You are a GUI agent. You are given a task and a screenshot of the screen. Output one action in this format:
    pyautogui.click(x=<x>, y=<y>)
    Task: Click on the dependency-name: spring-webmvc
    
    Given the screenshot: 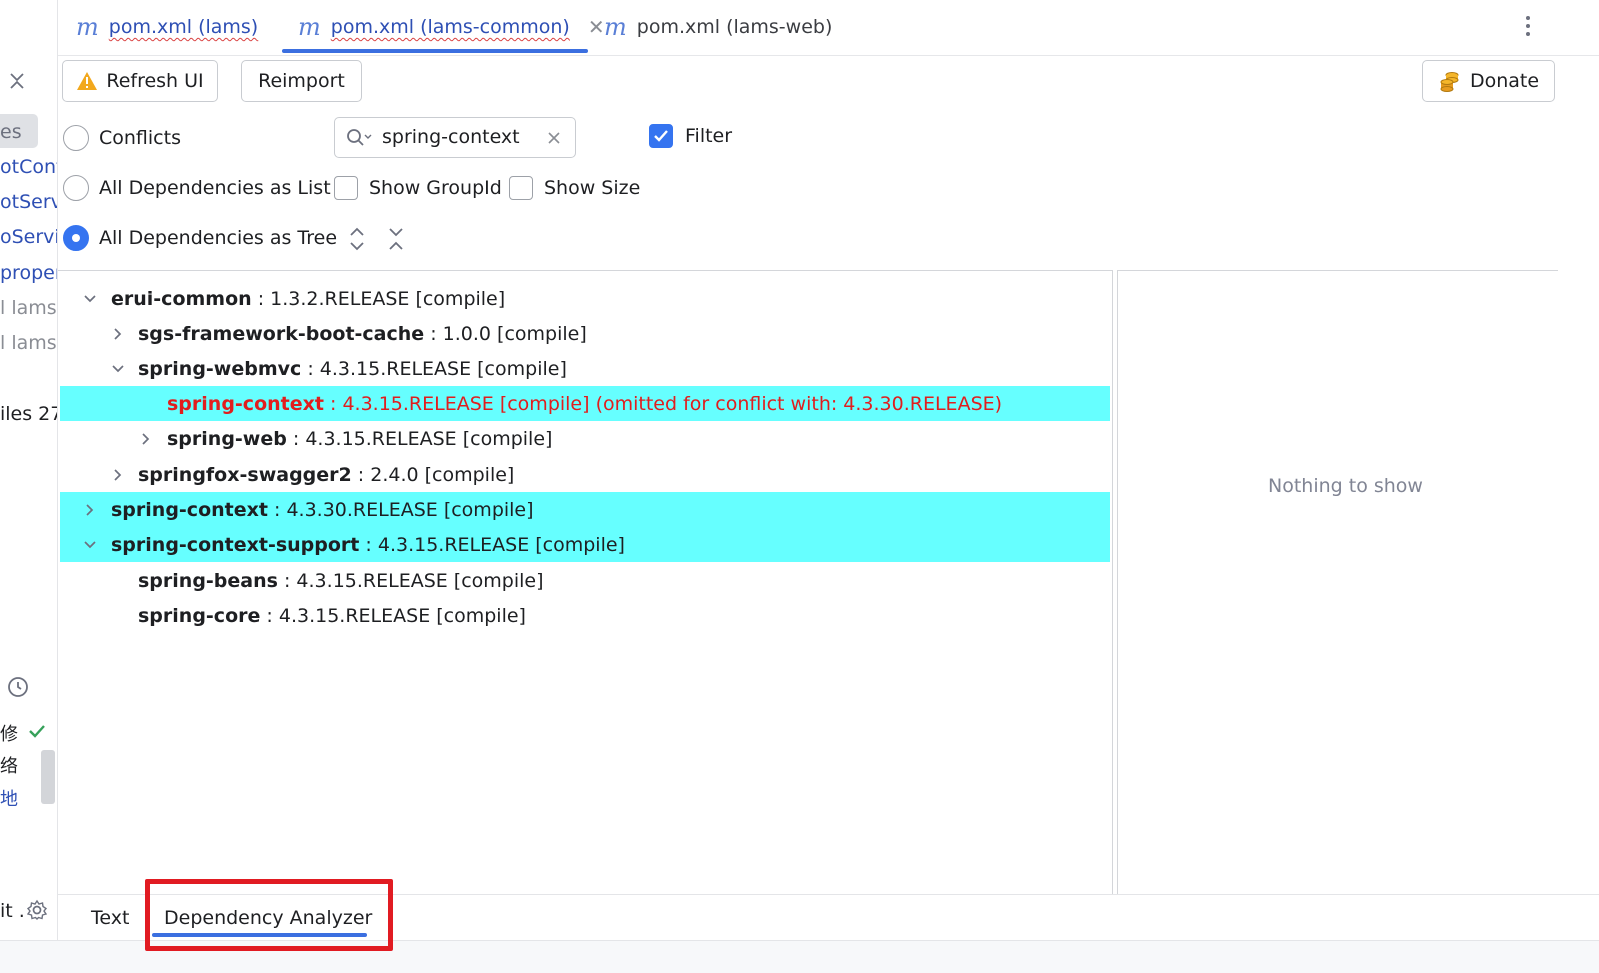 What is the action you would take?
    pyautogui.click(x=220, y=368)
    